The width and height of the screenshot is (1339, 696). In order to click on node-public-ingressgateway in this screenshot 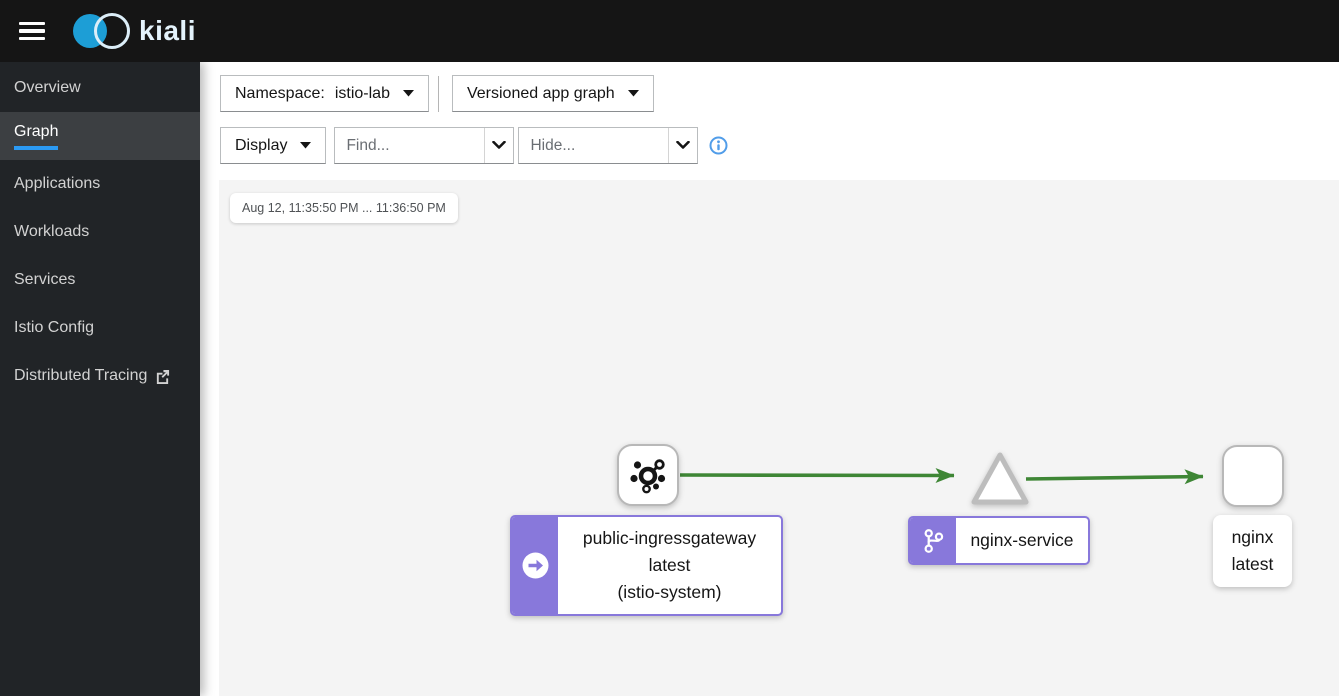, I will do `click(648, 475)`.